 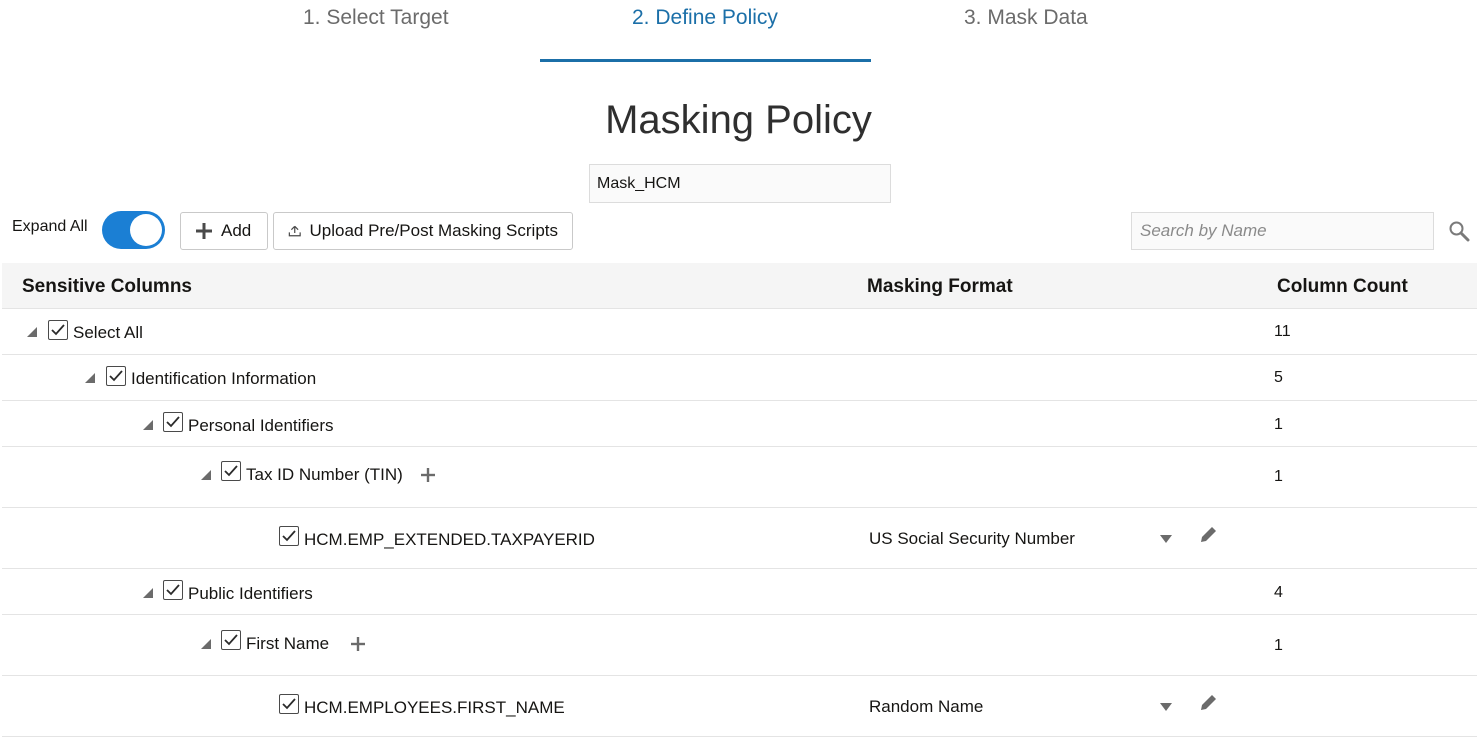 I want to click on step-mask-data: 3. Mask Data, so click(x=1026, y=18).